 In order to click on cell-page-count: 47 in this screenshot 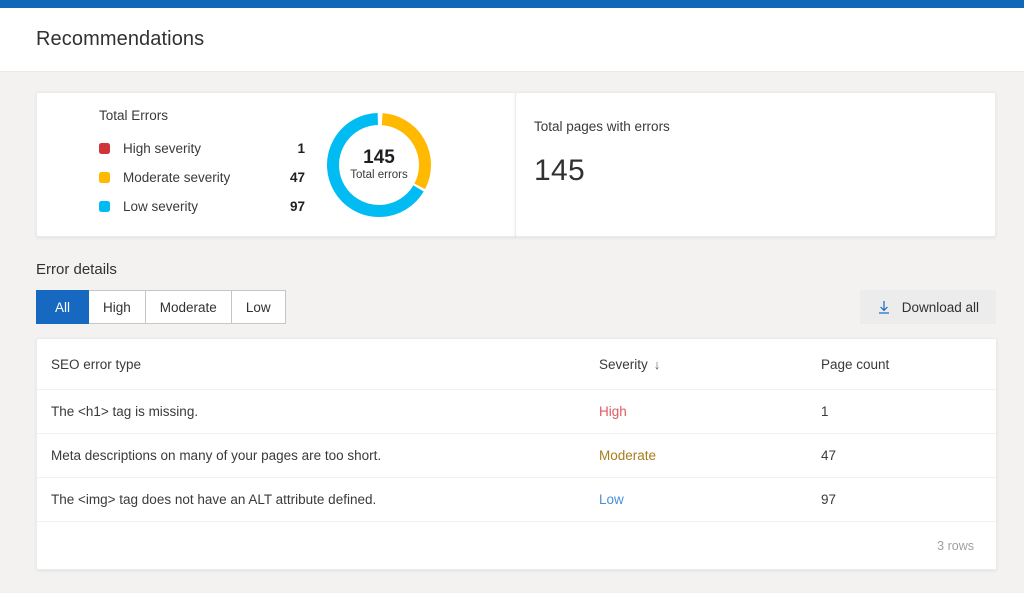, I will do `click(901, 455)`.